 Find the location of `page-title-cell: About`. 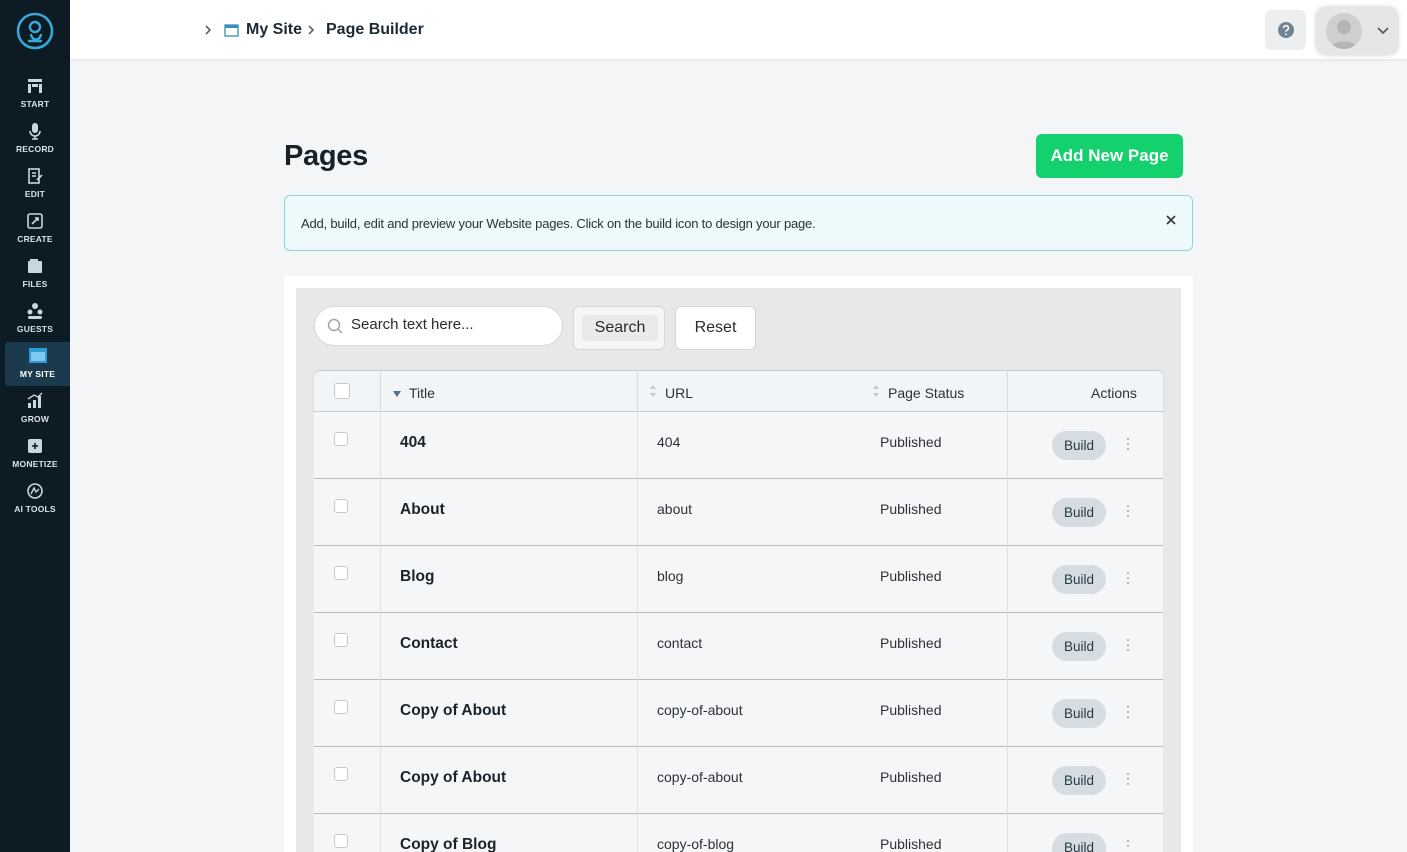

page-title-cell: About is located at coordinates (422, 510).